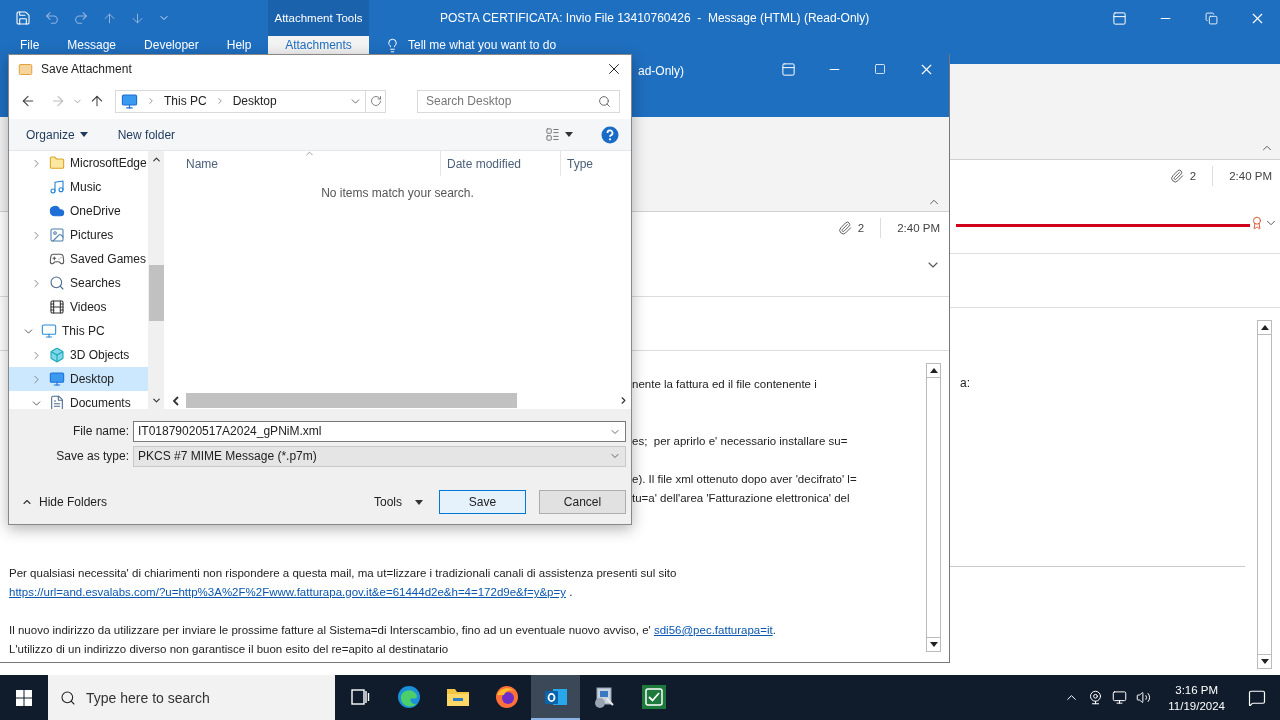 The image size is (1280, 720). Describe the element at coordinates (78, 283) in the screenshot. I see `tree-item: Searches` at that location.